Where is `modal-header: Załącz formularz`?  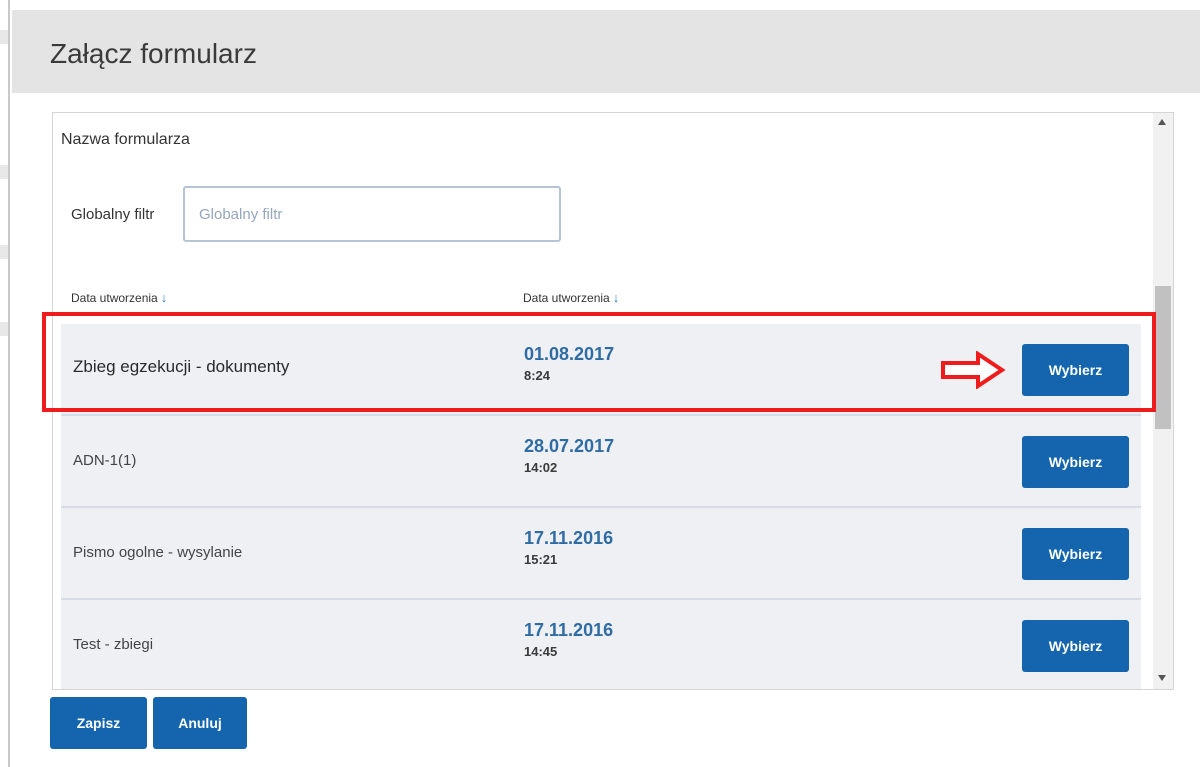
modal-header: Załącz formularz is located at coordinates (606, 51).